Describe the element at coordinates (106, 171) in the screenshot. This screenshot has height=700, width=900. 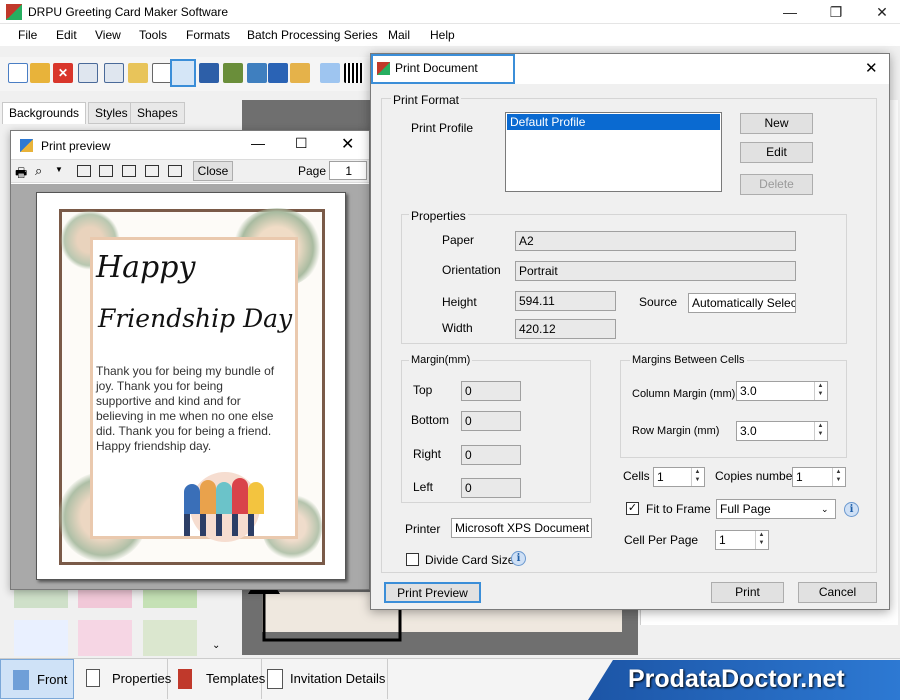
I see `two-pages-icon` at that location.